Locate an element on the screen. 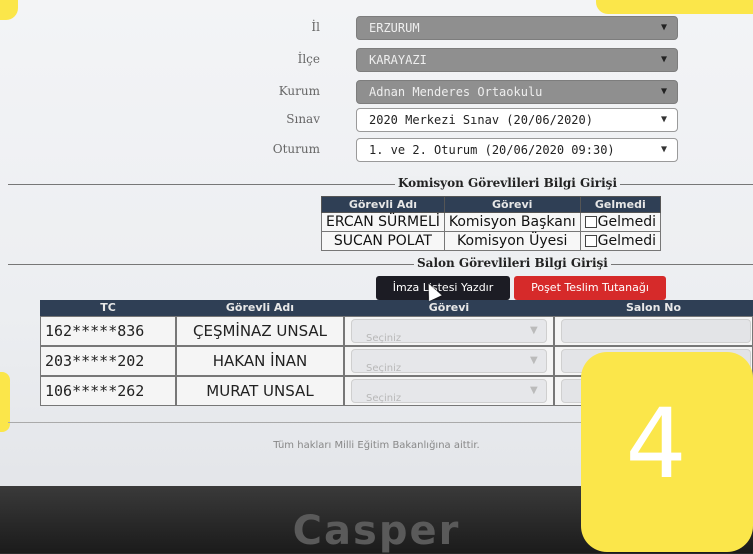 The height and width of the screenshot is (554, 753). salon-tc: 106*****262 is located at coordinates (108, 391).